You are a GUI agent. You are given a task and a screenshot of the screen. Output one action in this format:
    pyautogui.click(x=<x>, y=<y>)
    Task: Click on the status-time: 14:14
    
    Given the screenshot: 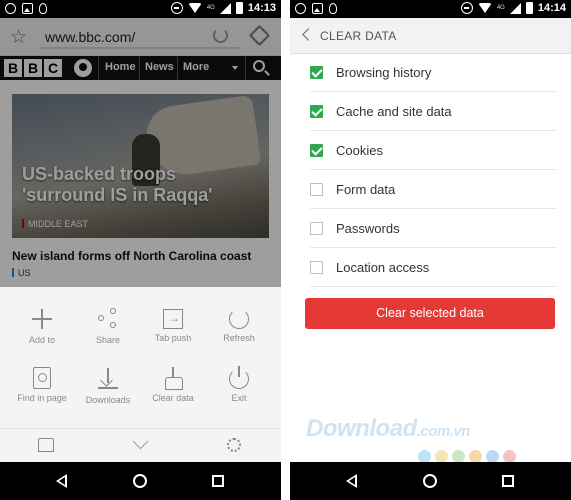 What is the action you would take?
    pyautogui.click(x=551, y=8)
    